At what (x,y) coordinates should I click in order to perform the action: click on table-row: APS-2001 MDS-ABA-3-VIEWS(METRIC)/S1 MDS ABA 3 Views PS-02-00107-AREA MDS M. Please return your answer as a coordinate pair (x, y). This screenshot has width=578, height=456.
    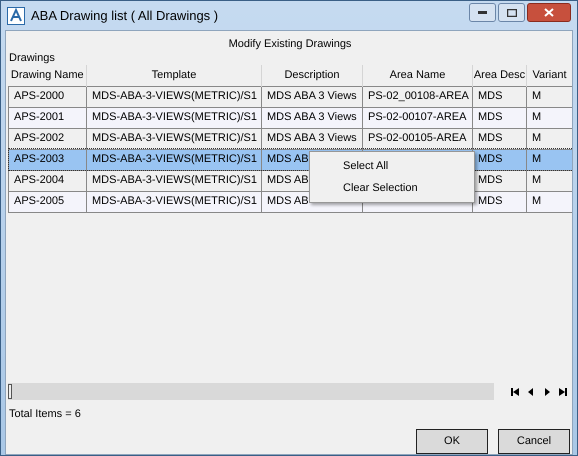
    Looking at the image, I should click on (290, 117).